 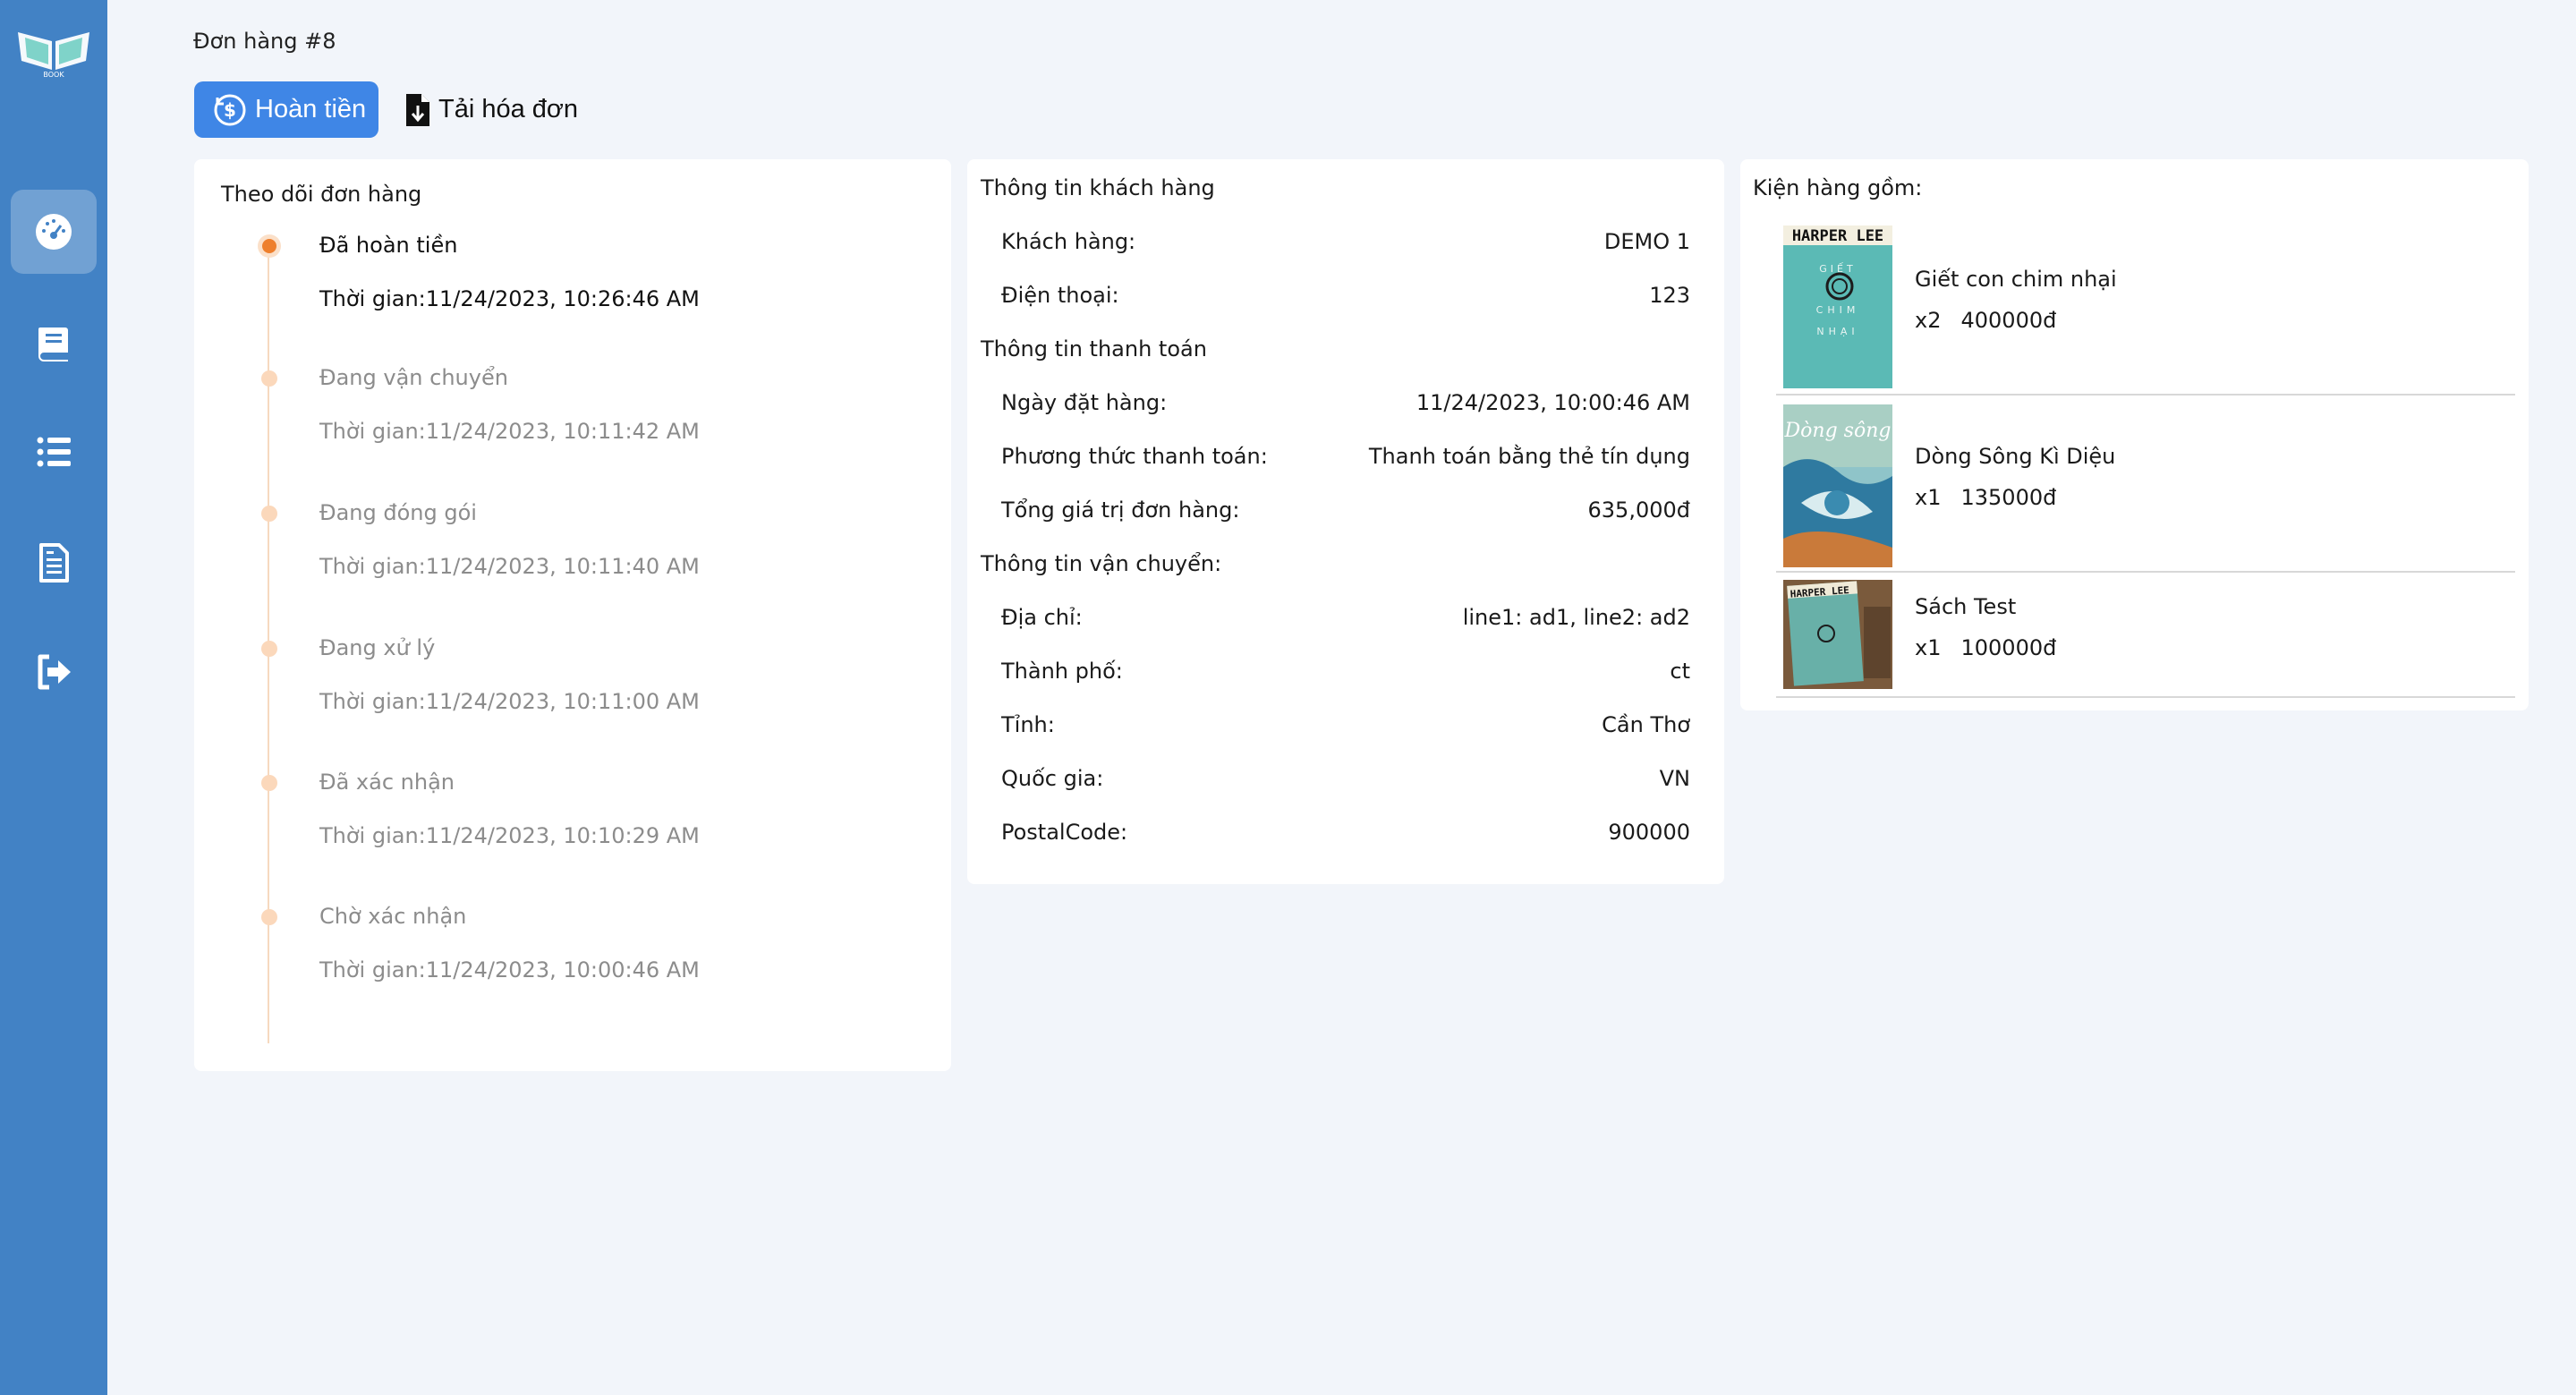 I want to click on package-item: HARPER LEE Sách Test x1 100000đ, so click(x=2145, y=636).